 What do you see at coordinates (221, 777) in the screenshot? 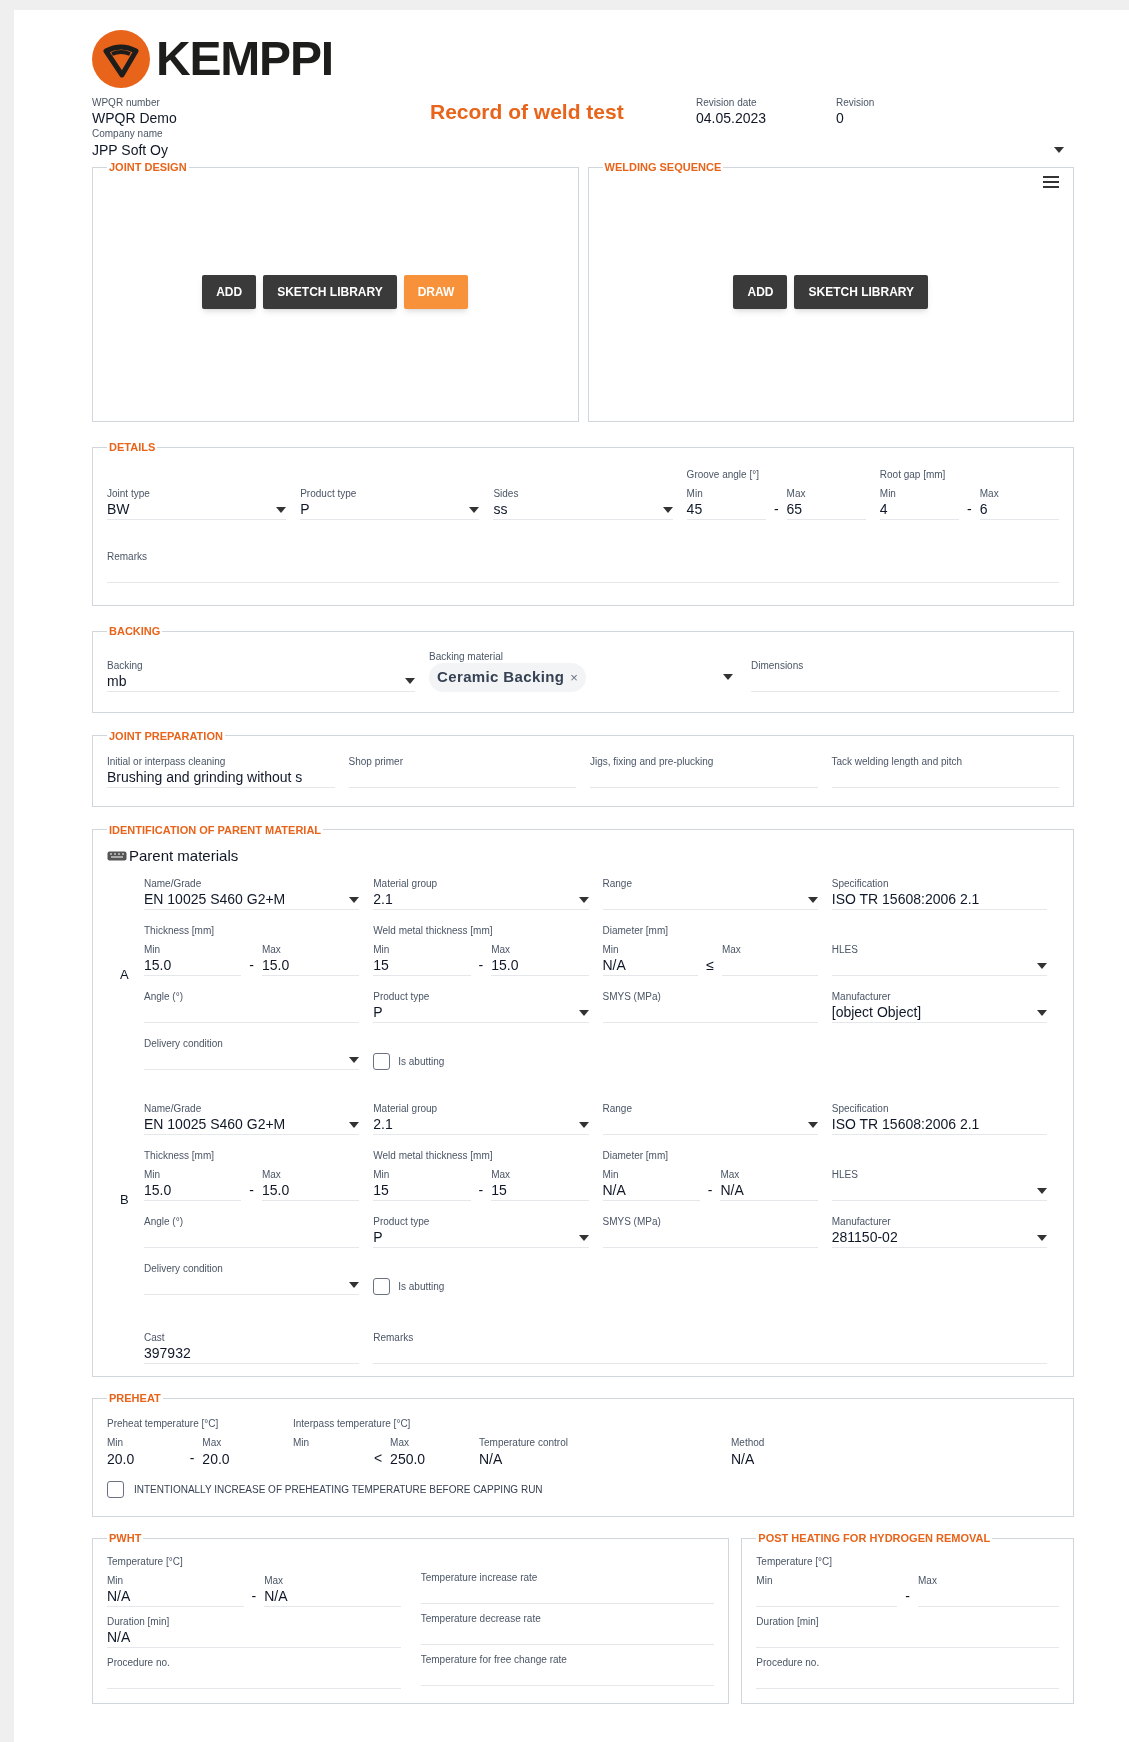
I see `input-field: Brushing and grinding without s` at bounding box center [221, 777].